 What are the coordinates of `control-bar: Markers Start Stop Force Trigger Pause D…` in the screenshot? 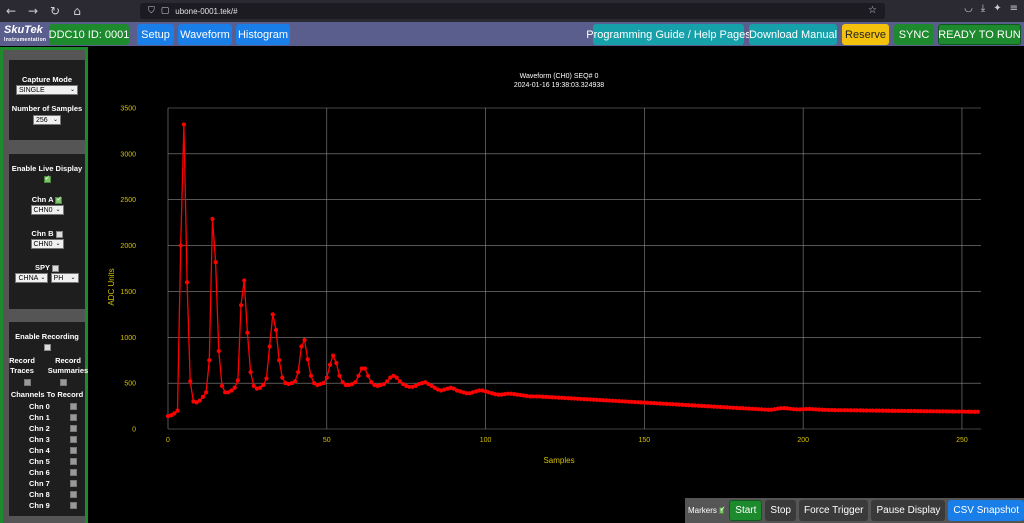 It's located at (854, 510).